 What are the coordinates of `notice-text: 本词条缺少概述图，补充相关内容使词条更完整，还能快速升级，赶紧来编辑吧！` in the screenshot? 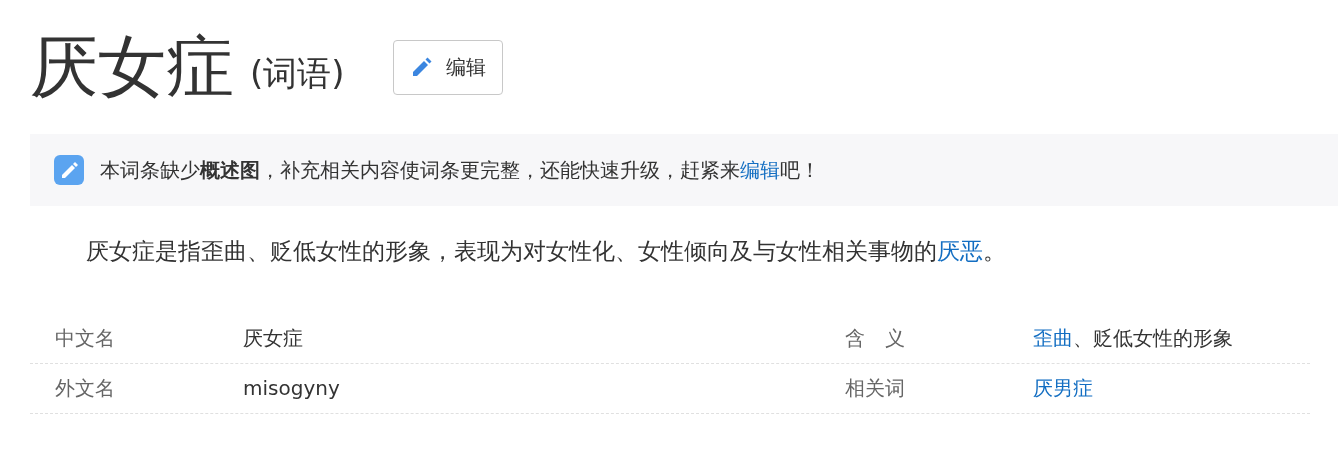 It's located at (460, 170).